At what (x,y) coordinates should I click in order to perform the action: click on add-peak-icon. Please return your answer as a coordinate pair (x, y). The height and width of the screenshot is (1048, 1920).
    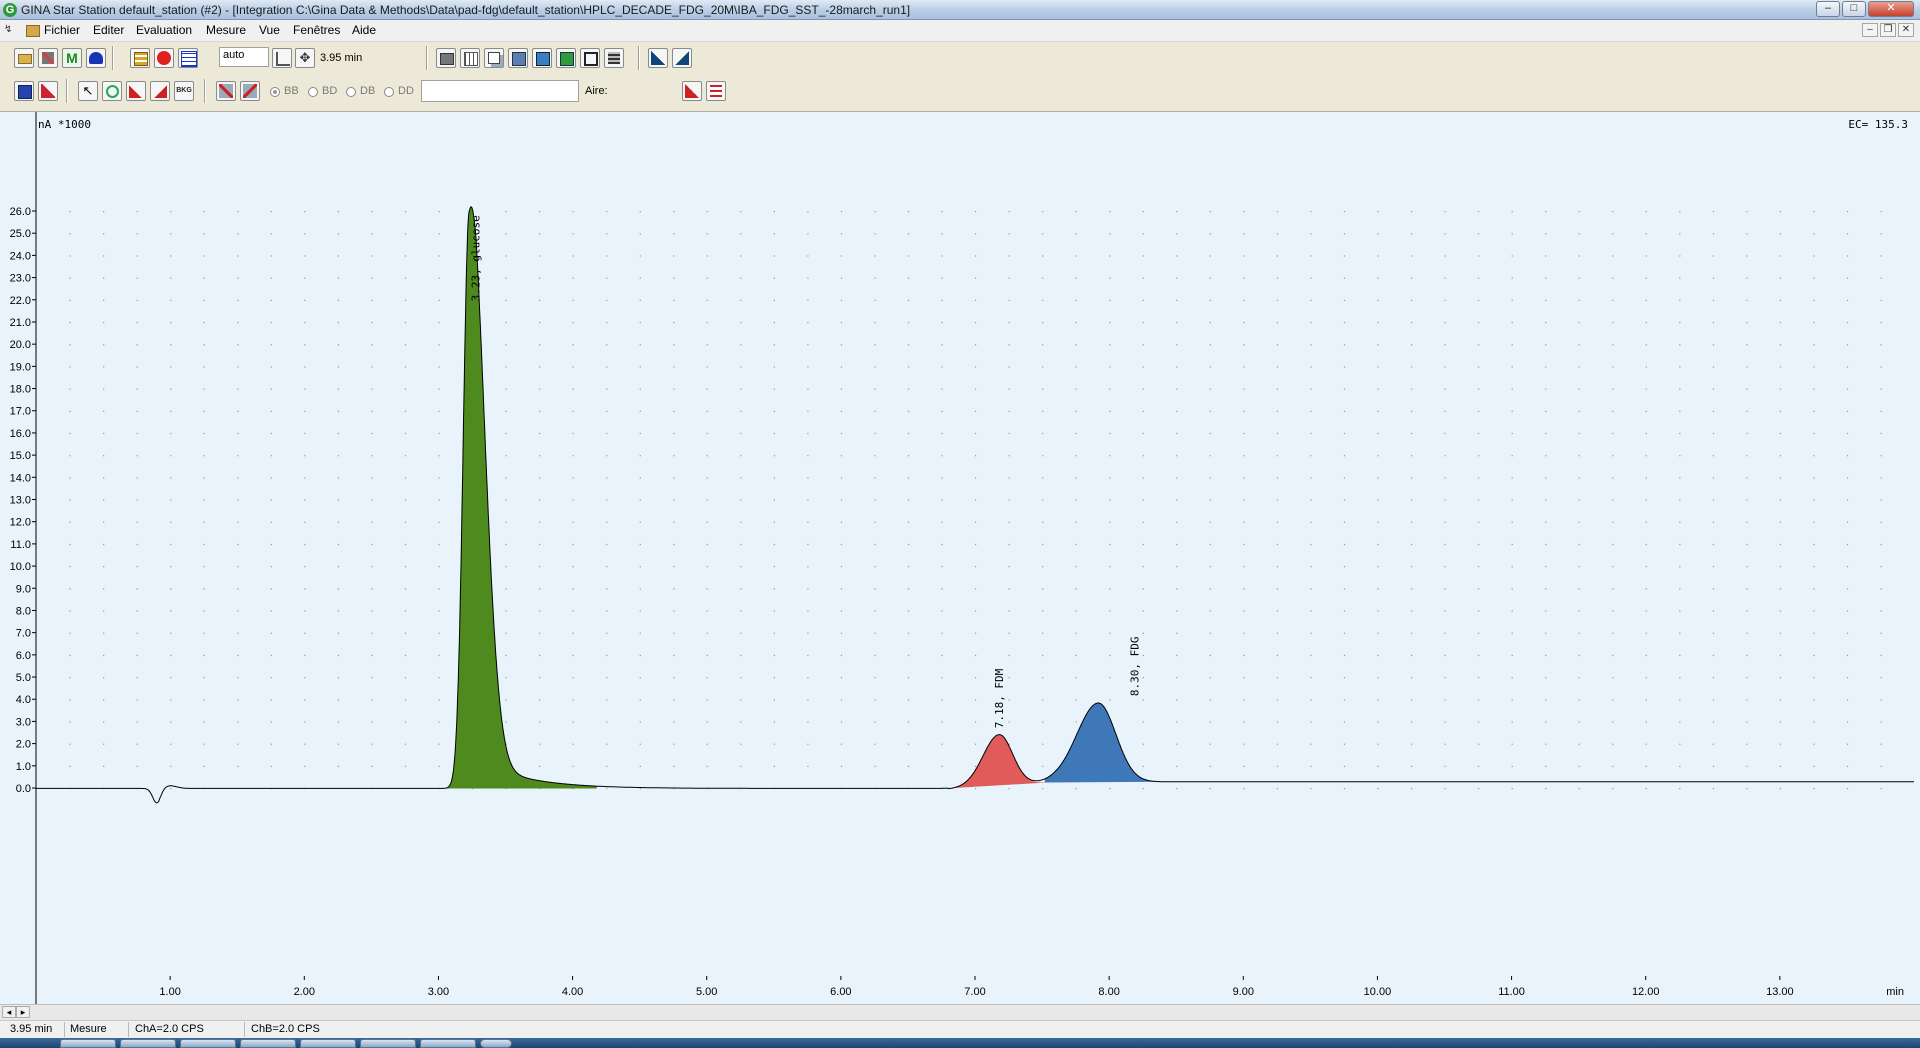
    Looking at the image, I should click on (658, 58).